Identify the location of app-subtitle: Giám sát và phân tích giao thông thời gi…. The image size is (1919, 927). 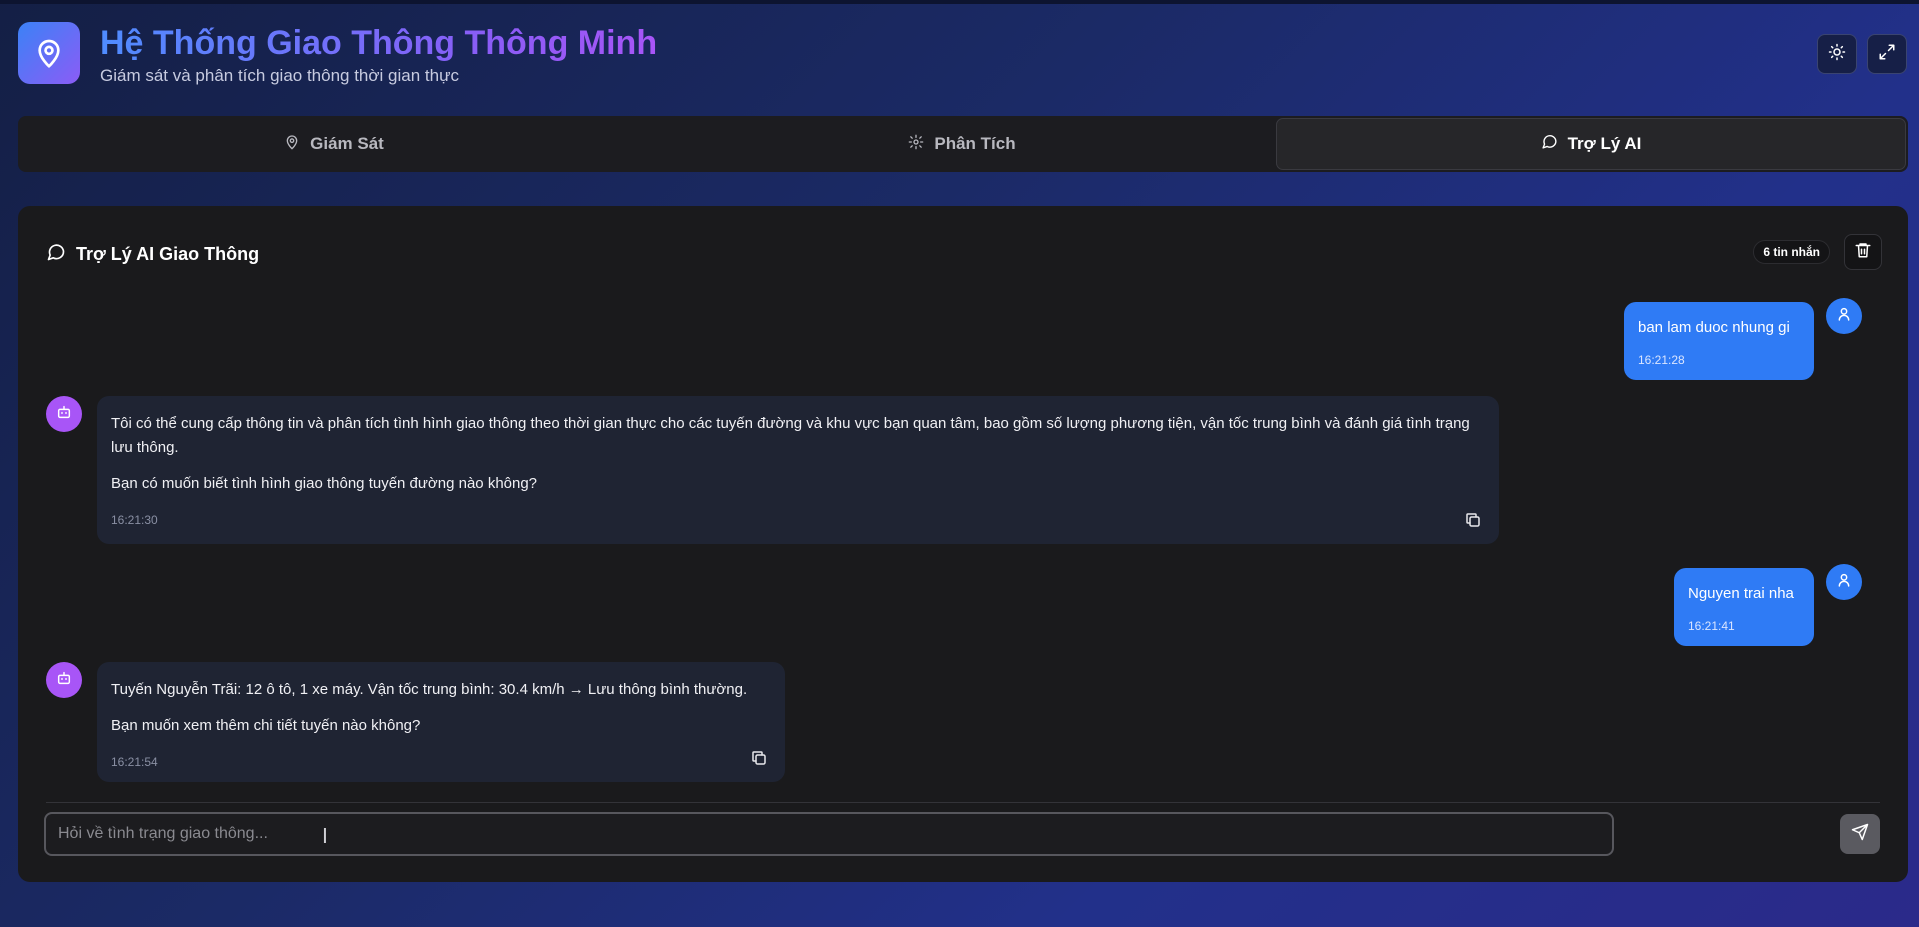
(279, 75).